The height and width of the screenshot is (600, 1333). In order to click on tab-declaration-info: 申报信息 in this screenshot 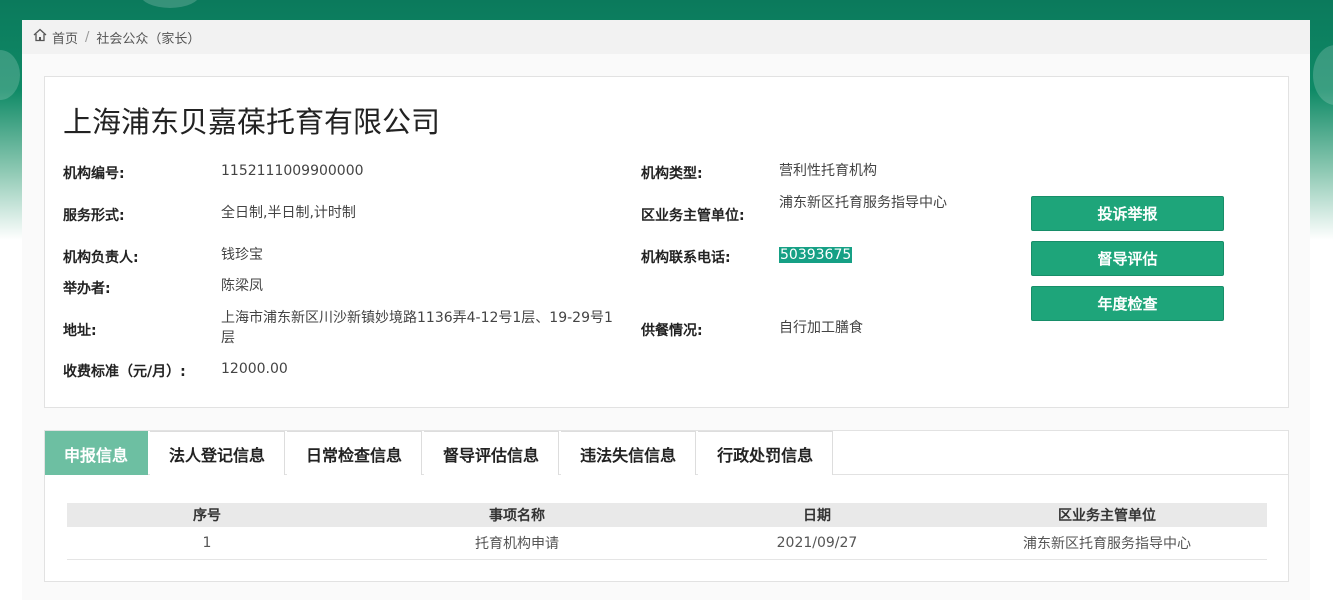, I will do `click(97, 453)`.